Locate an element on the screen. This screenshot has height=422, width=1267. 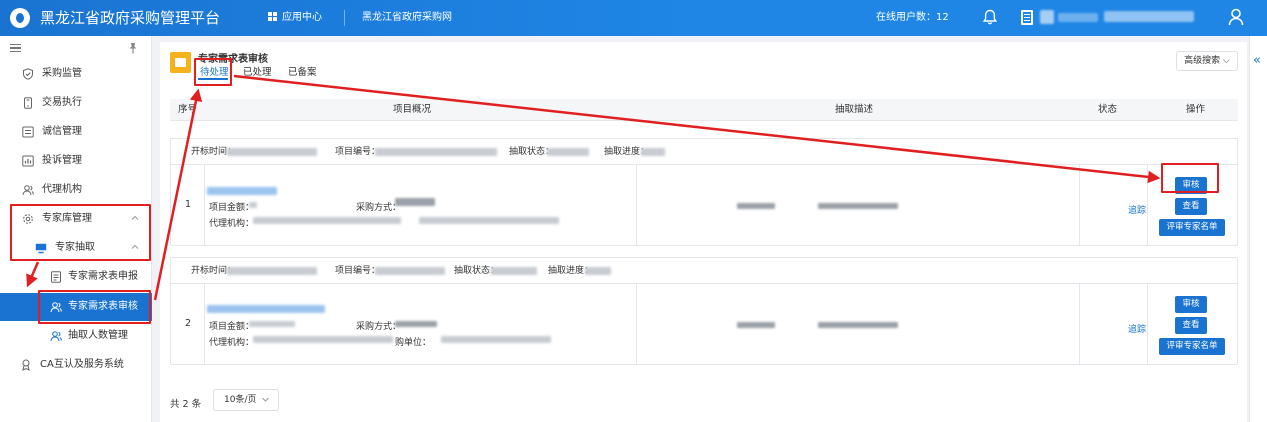
list-icon is located at coordinates (28, 132).